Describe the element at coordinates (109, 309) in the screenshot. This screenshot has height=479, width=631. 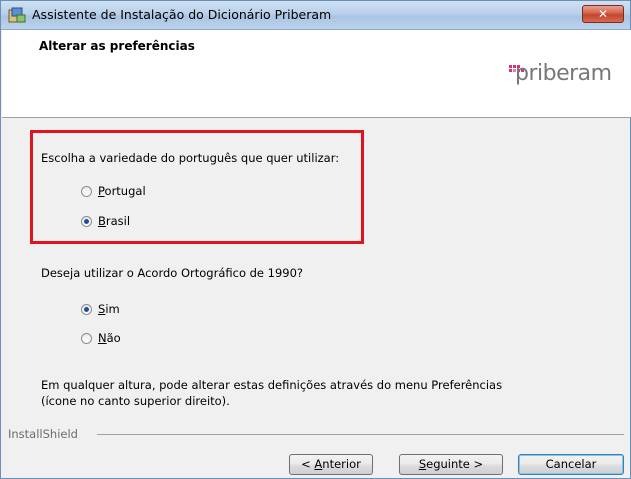
I see `radio-sim-label: Sim` at that location.